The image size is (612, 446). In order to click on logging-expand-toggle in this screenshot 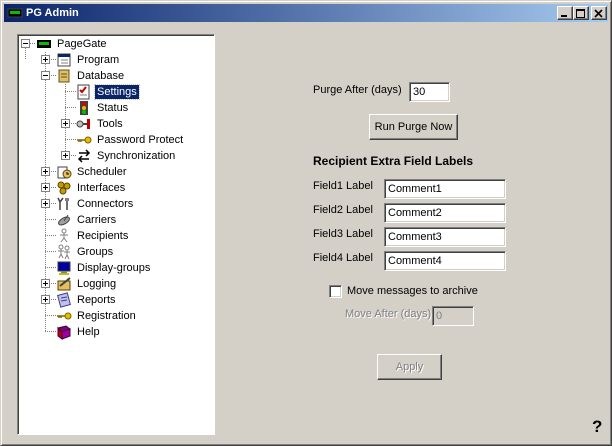, I will do `click(45, 283)`.